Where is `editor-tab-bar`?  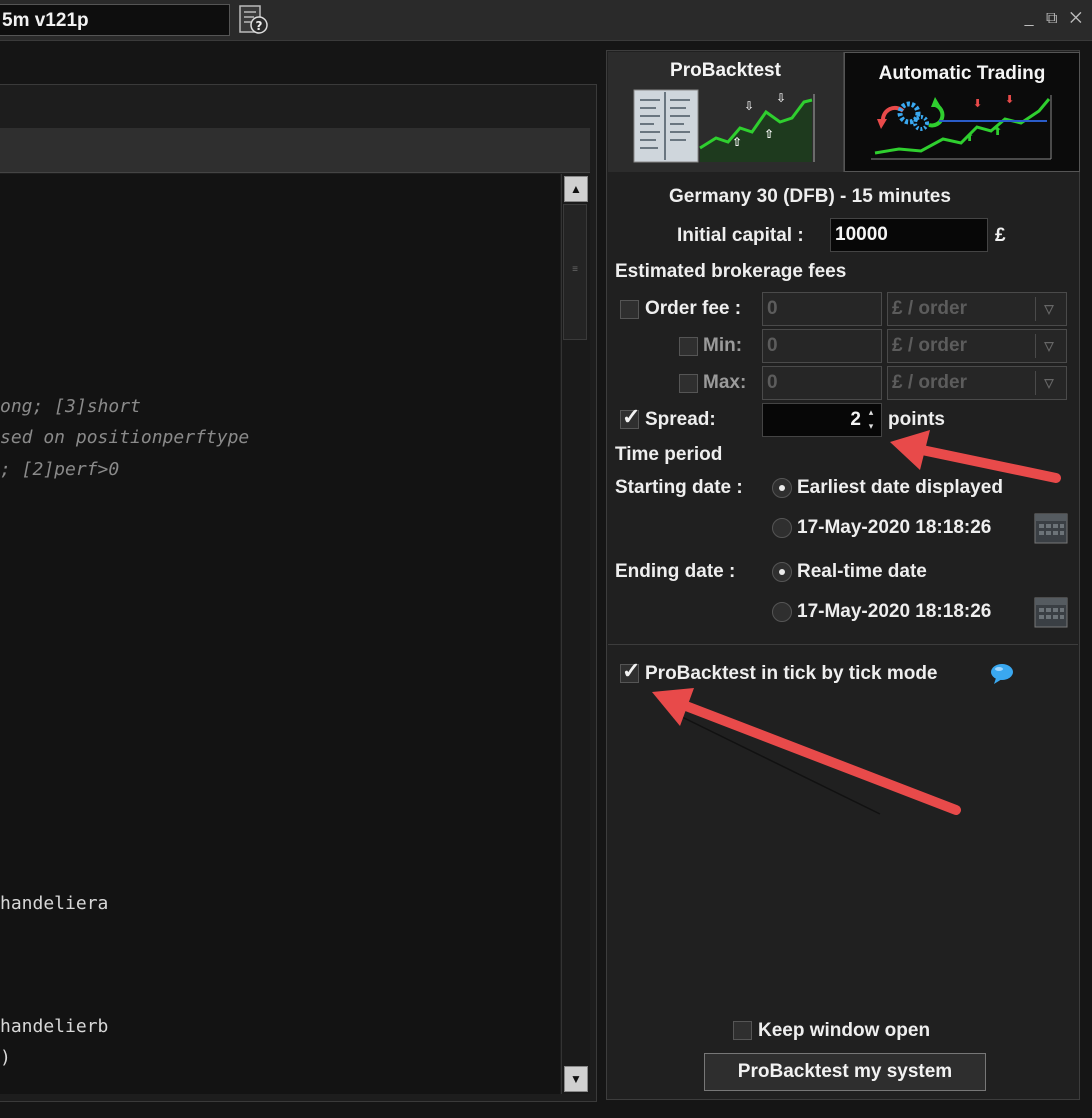 editor-tab-bar is located at coordinates (295, 150).